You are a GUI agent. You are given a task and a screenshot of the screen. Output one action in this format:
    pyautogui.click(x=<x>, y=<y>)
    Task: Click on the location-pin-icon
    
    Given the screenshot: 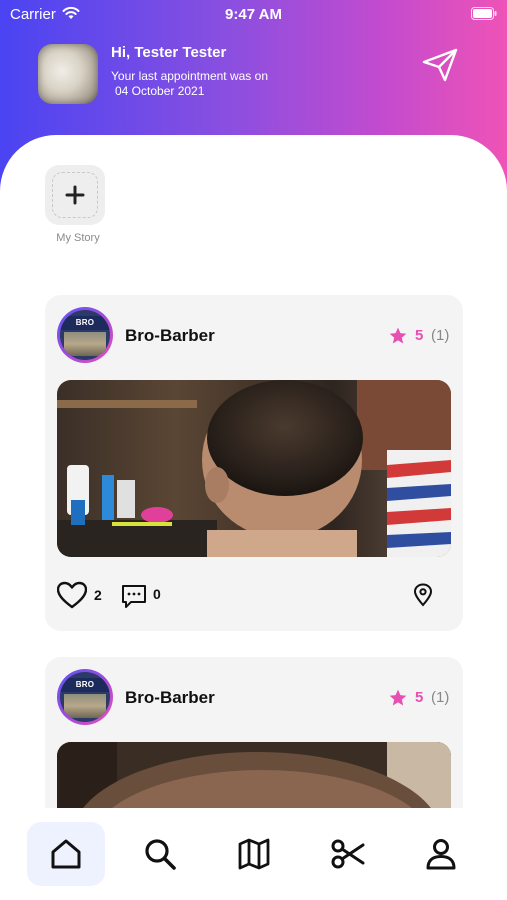 What is the action you would take?
    pyautogui.click(x=423, y=595)
    